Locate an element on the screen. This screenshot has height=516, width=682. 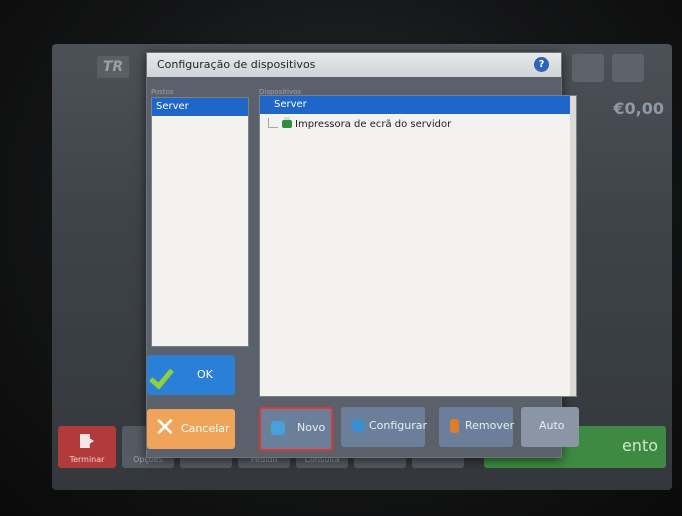
order-total: €0,00 is located at coordinates (638, 108).